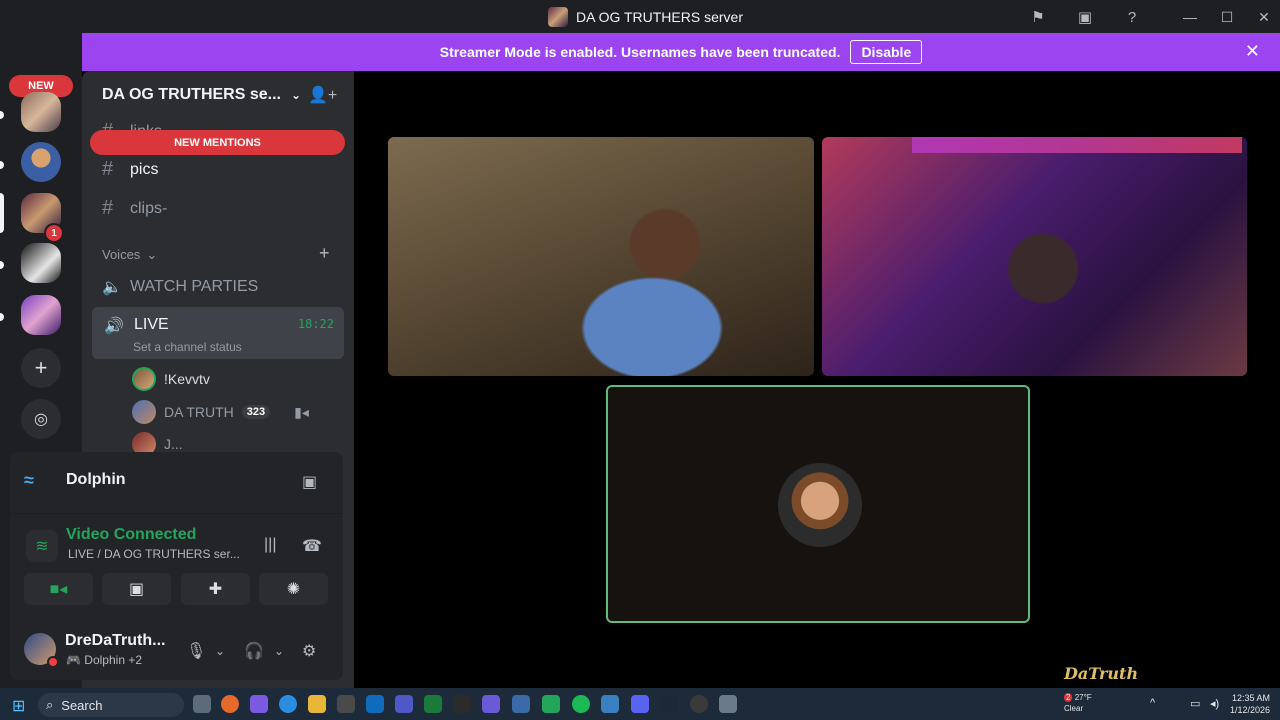  I want to click on discord-icon, so click(640, 704).